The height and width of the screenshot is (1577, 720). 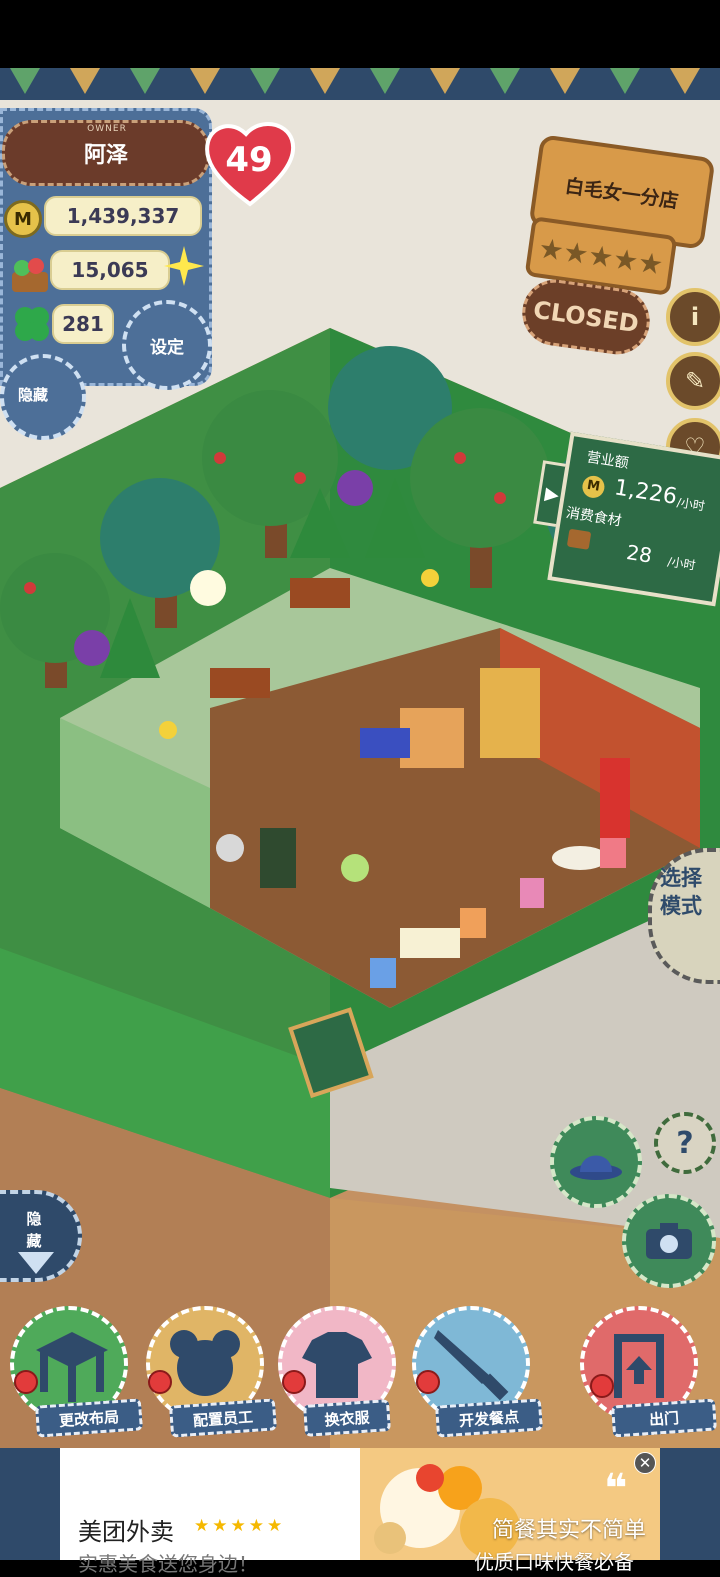 What do you see at coordinates (123, 216) in the screenshot?
I see `coins-value: 1,439,337` at bounding box center [123, 216].